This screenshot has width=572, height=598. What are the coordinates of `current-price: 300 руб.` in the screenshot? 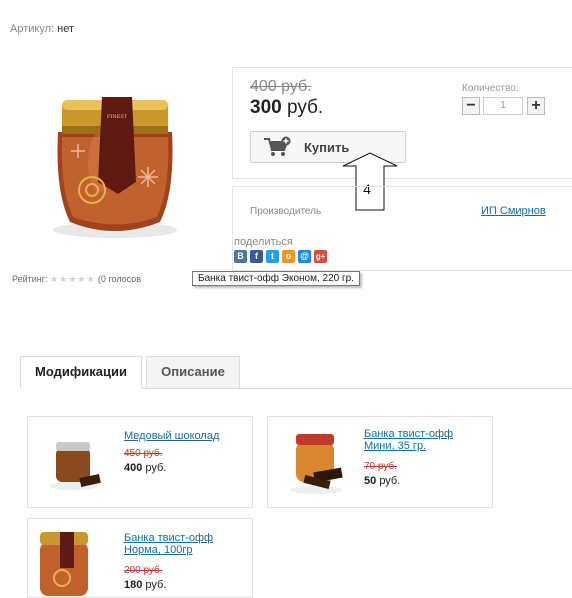 It's located at (286, 108).